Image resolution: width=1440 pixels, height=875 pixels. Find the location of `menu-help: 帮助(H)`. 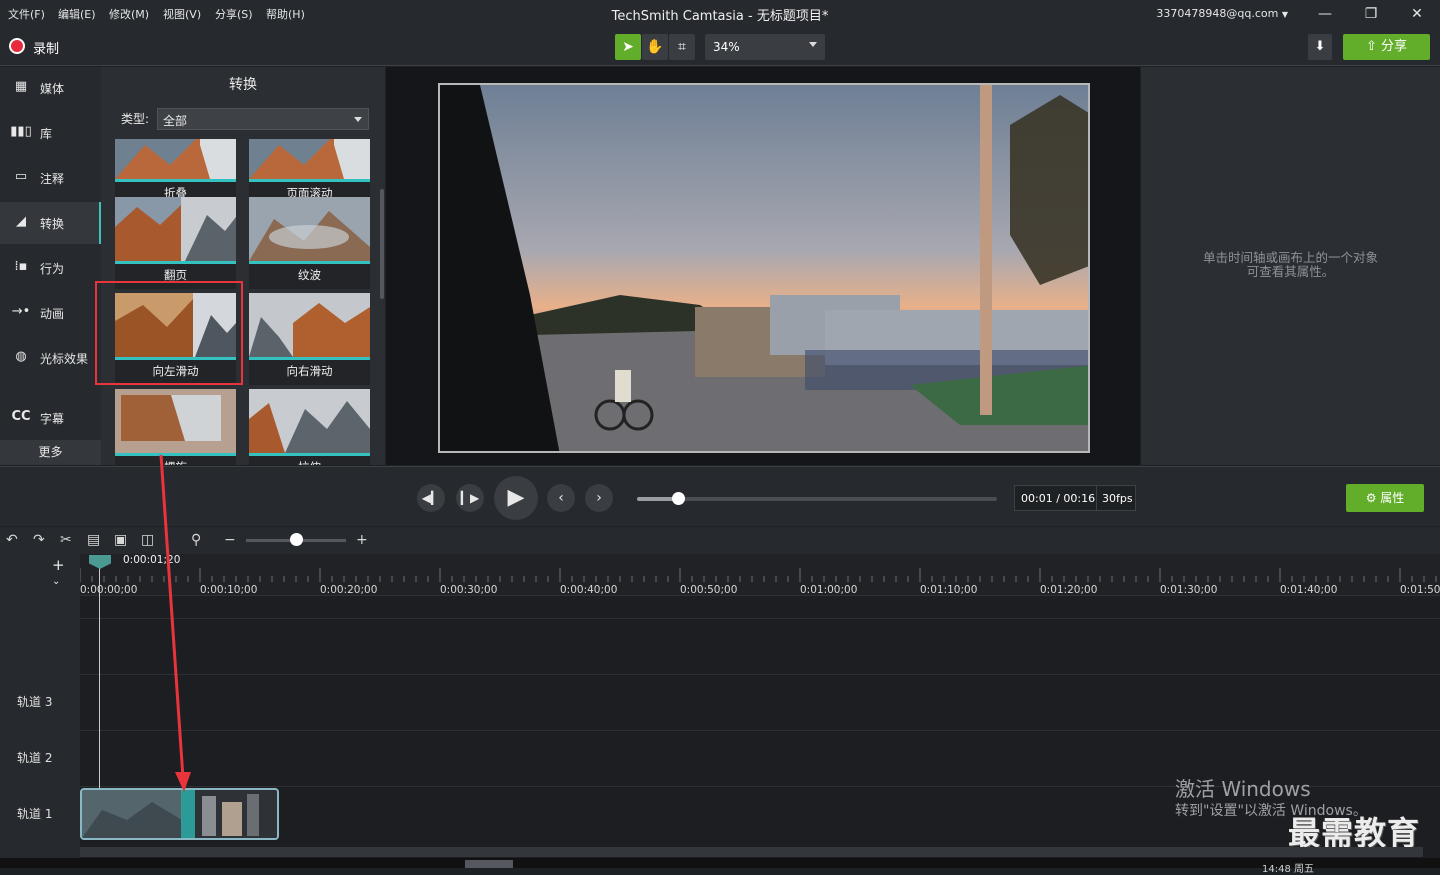

menu-help: 帮助(H) is located at coordinates (285, 14).